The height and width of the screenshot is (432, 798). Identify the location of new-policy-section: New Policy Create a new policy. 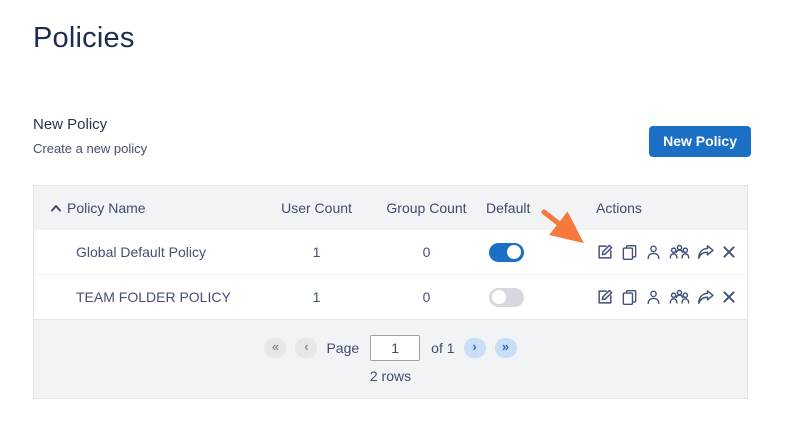
(90, 136).